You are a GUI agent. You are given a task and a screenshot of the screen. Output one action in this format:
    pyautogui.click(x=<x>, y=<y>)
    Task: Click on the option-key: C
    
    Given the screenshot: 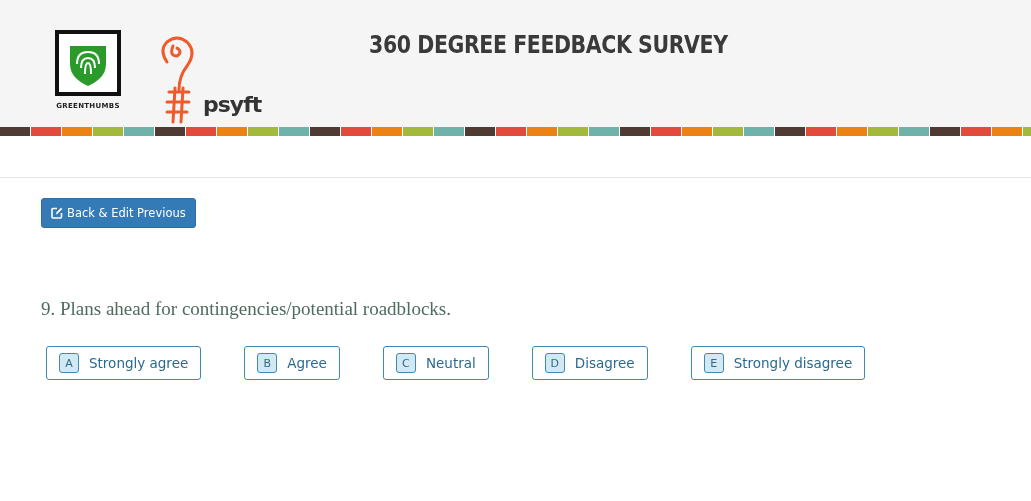 What is the action you would take?
    pyautogui.click(x=405, y=363)
    